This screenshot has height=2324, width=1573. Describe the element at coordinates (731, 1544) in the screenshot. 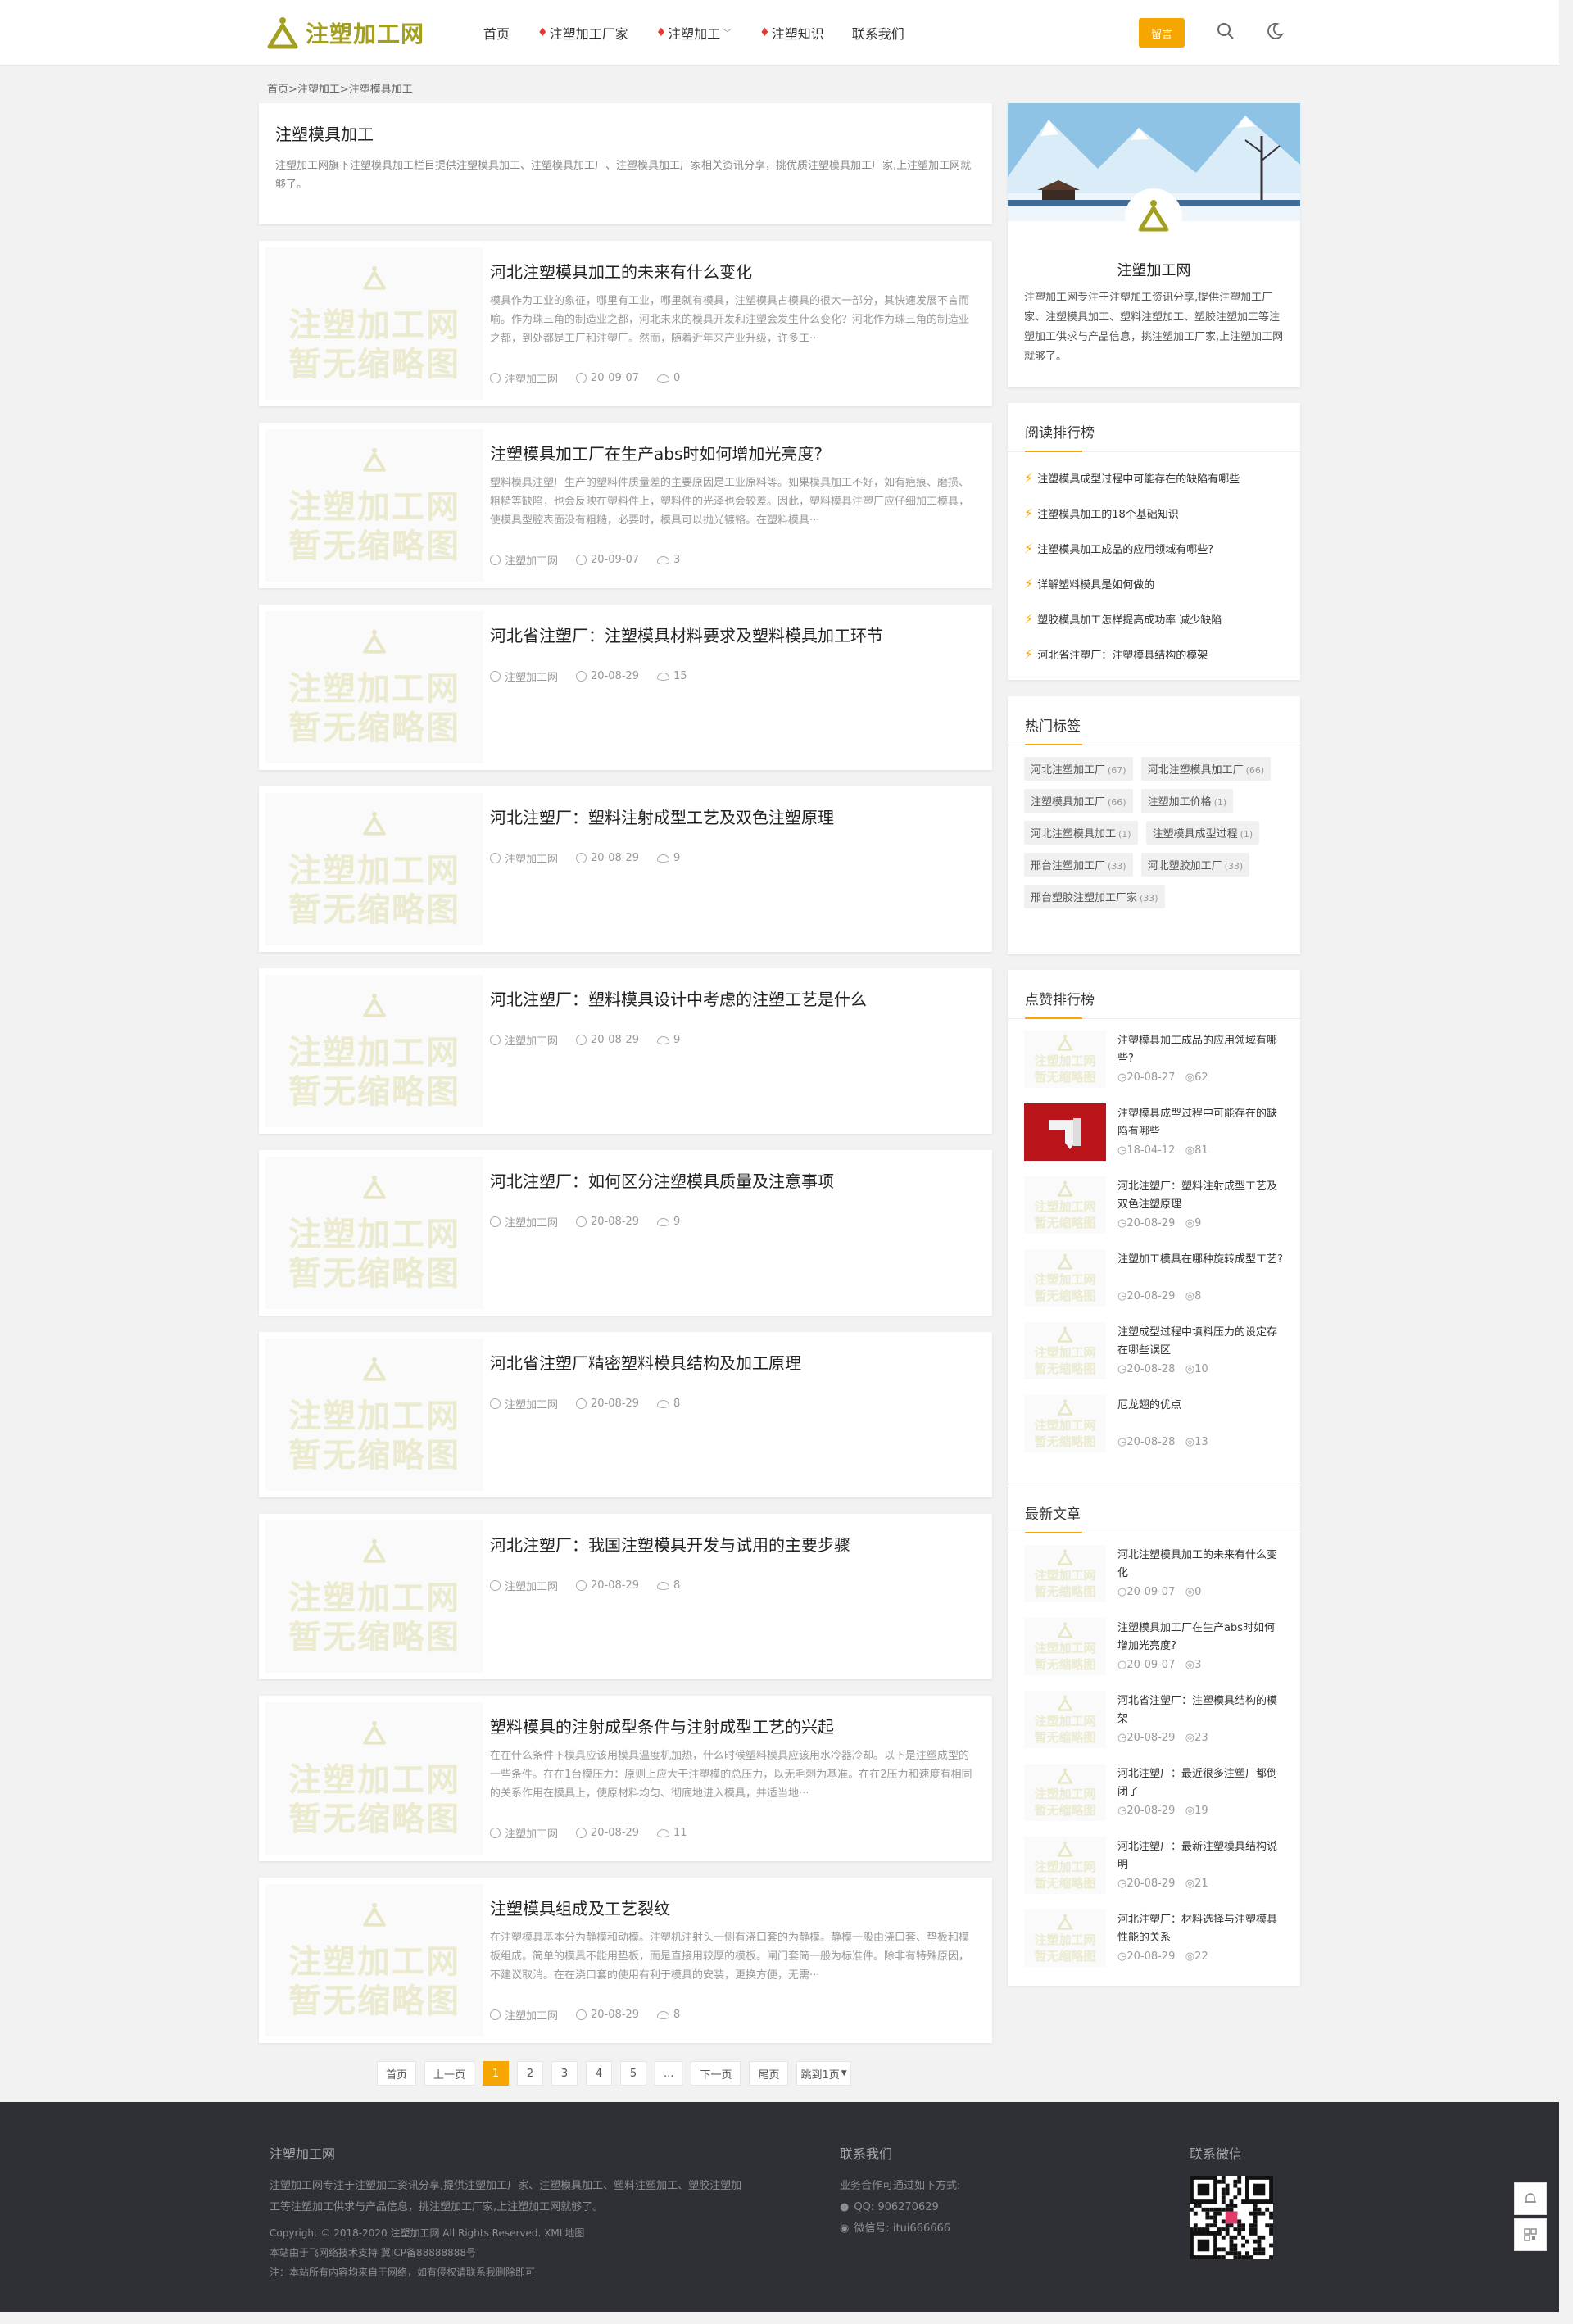

I see `post-title: 河北注塑厂：我国注塑模具开发与试用的主要步骤` at that location.